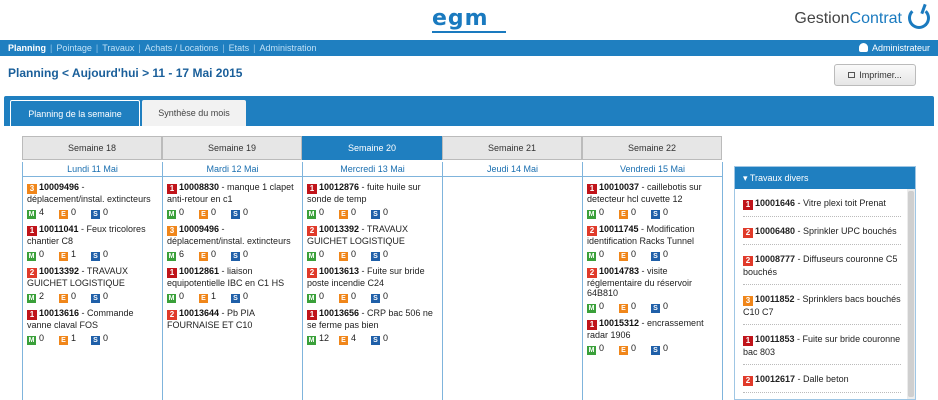  I want to click on app-header: egm GestionContrat, so click(469, 19).